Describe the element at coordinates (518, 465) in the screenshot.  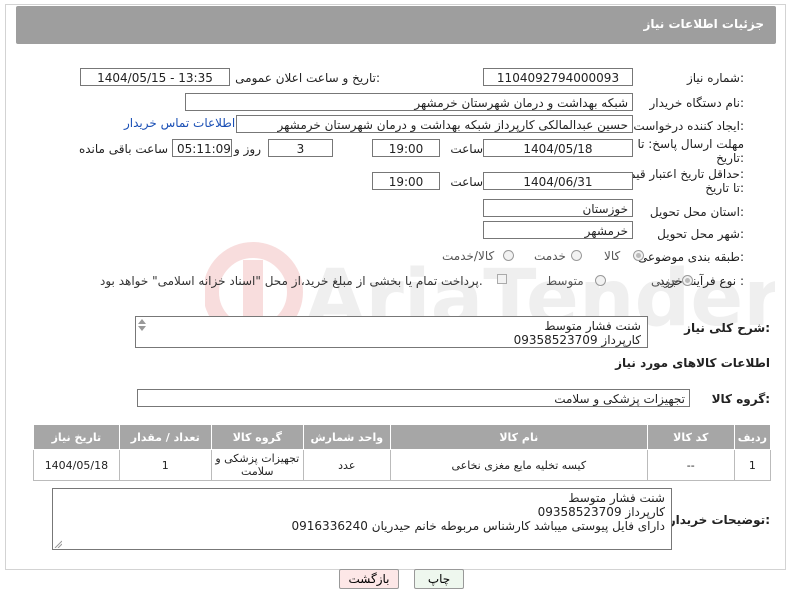
I see `cell-name: کیسه تخلیه مایع مغزی نخاعی` at that location.